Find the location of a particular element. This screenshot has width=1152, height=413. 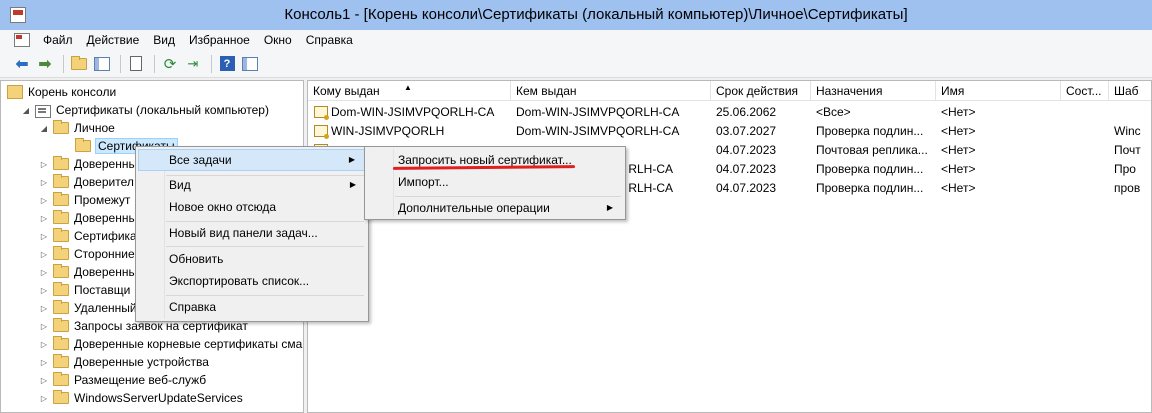

tree-item-label: Удаленный is located at coordinates (105, 308).